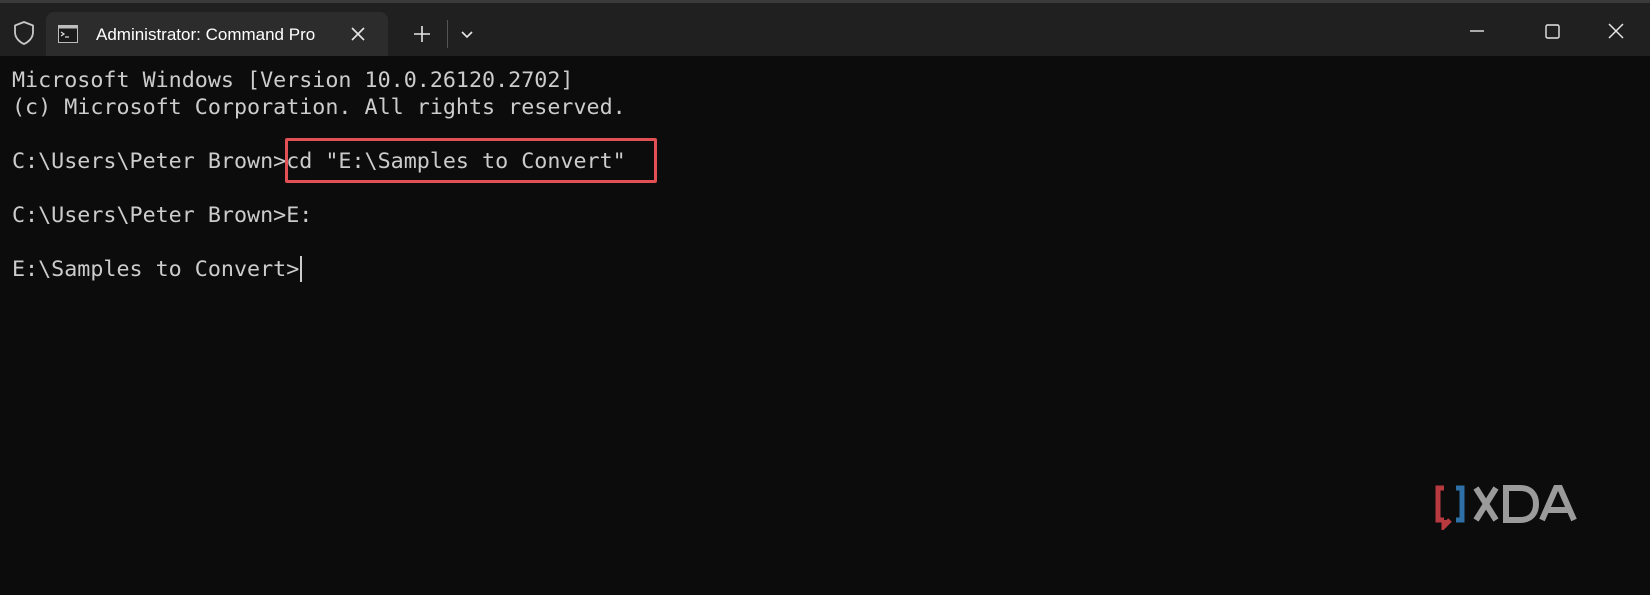 Image resolution: width=1650 pixels, height=595 pixels. What do you see at coordinates (68, 34) in the screenshot?
I see `command-prompt-icon` at bounding box center [68, 34].